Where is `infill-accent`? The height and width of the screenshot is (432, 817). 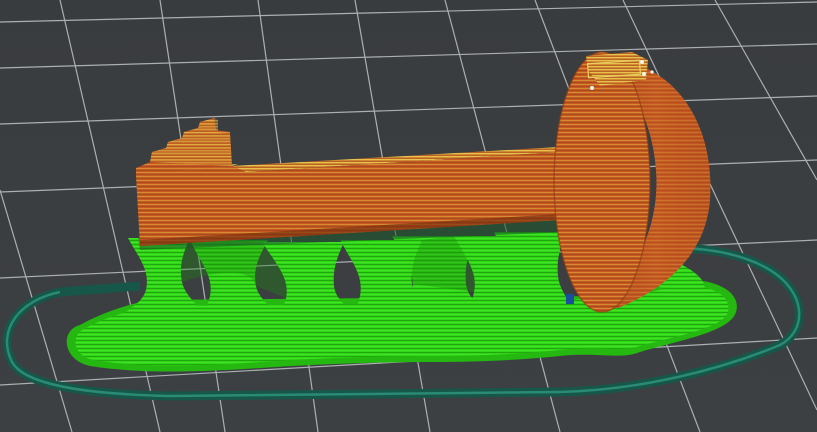 infill-accent is located at coordinates (570, 299).